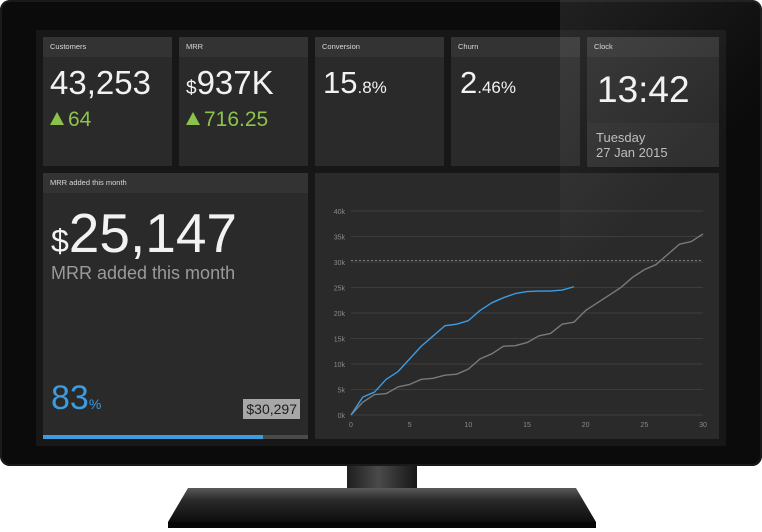 The width and height of the screenshot is (762, 532). I want to click on customers-title: Customers, so click(107, 47).